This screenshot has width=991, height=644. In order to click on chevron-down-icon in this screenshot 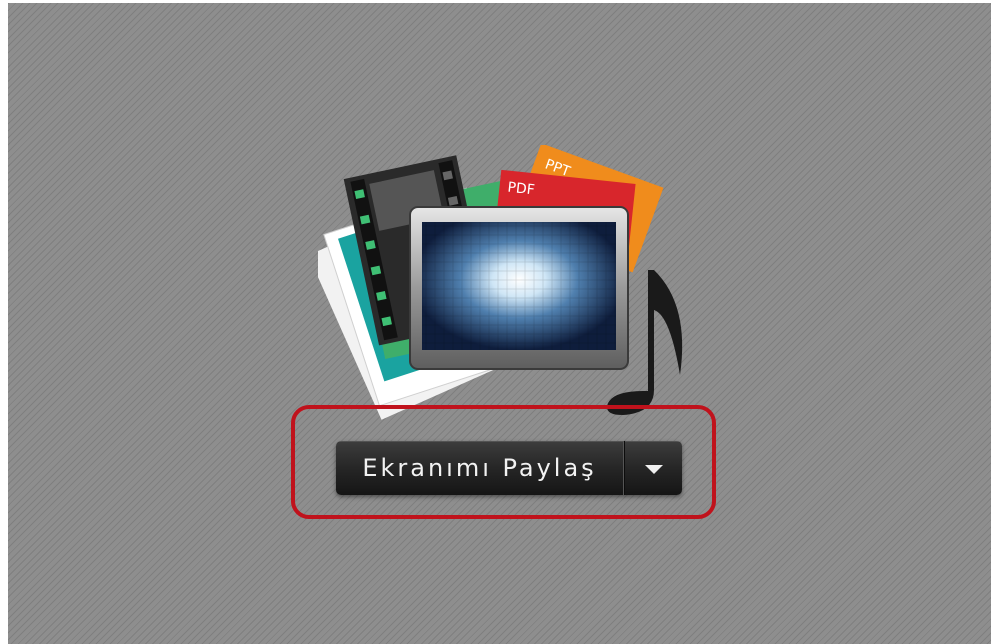, I will do `click(653, 469)`.